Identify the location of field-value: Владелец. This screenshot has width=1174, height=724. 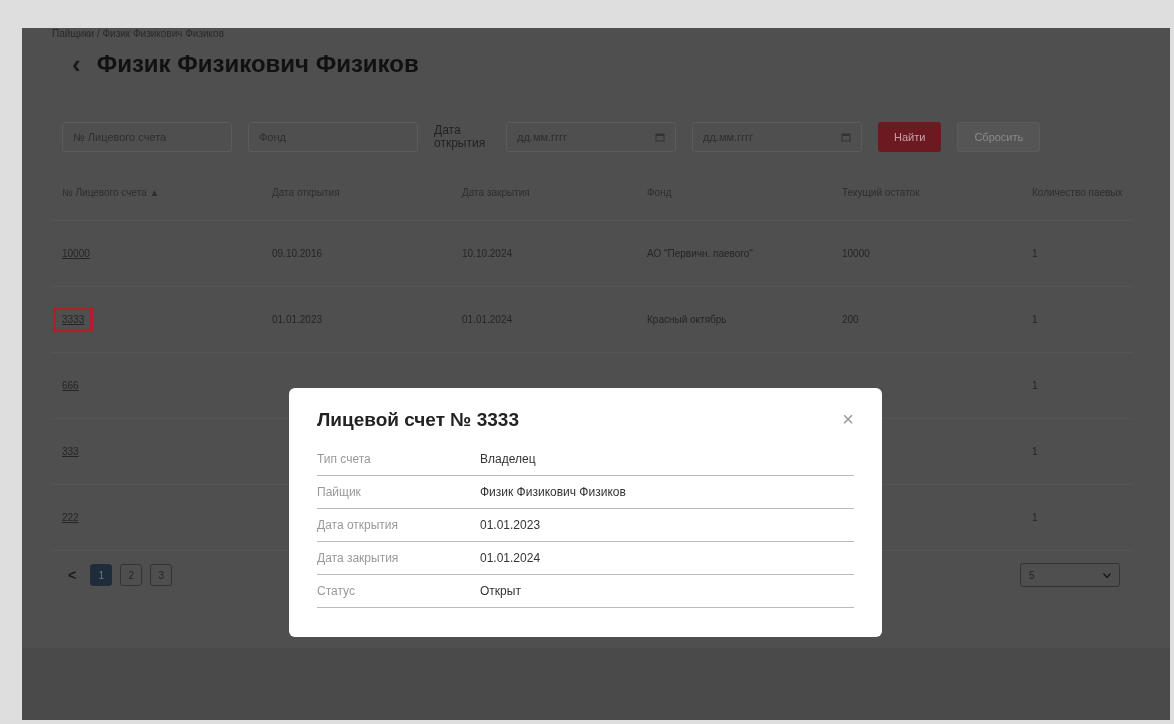
(508, 459).